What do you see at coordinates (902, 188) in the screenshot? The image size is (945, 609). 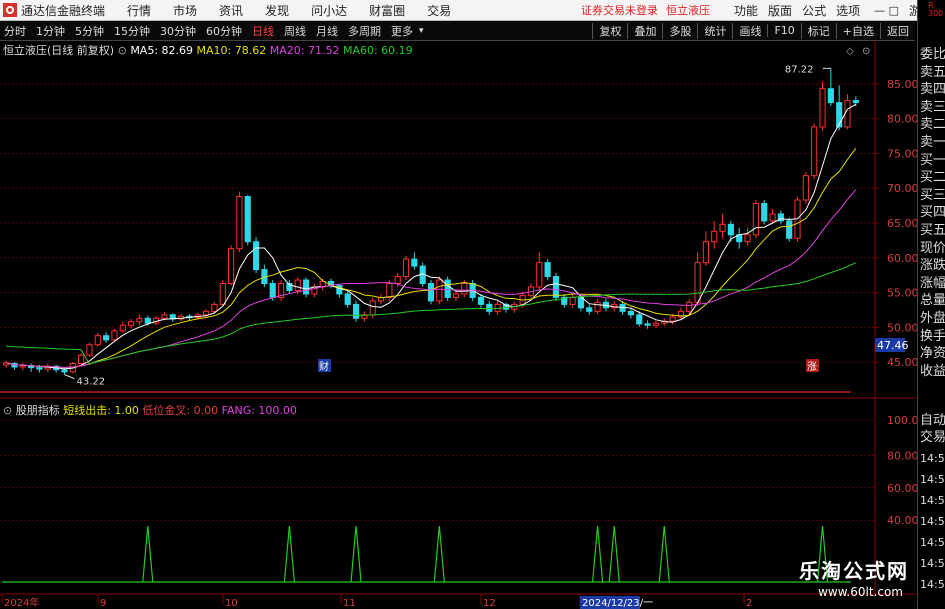 I see `price-tick-label: 70.00` at bounding box center [902, 188].